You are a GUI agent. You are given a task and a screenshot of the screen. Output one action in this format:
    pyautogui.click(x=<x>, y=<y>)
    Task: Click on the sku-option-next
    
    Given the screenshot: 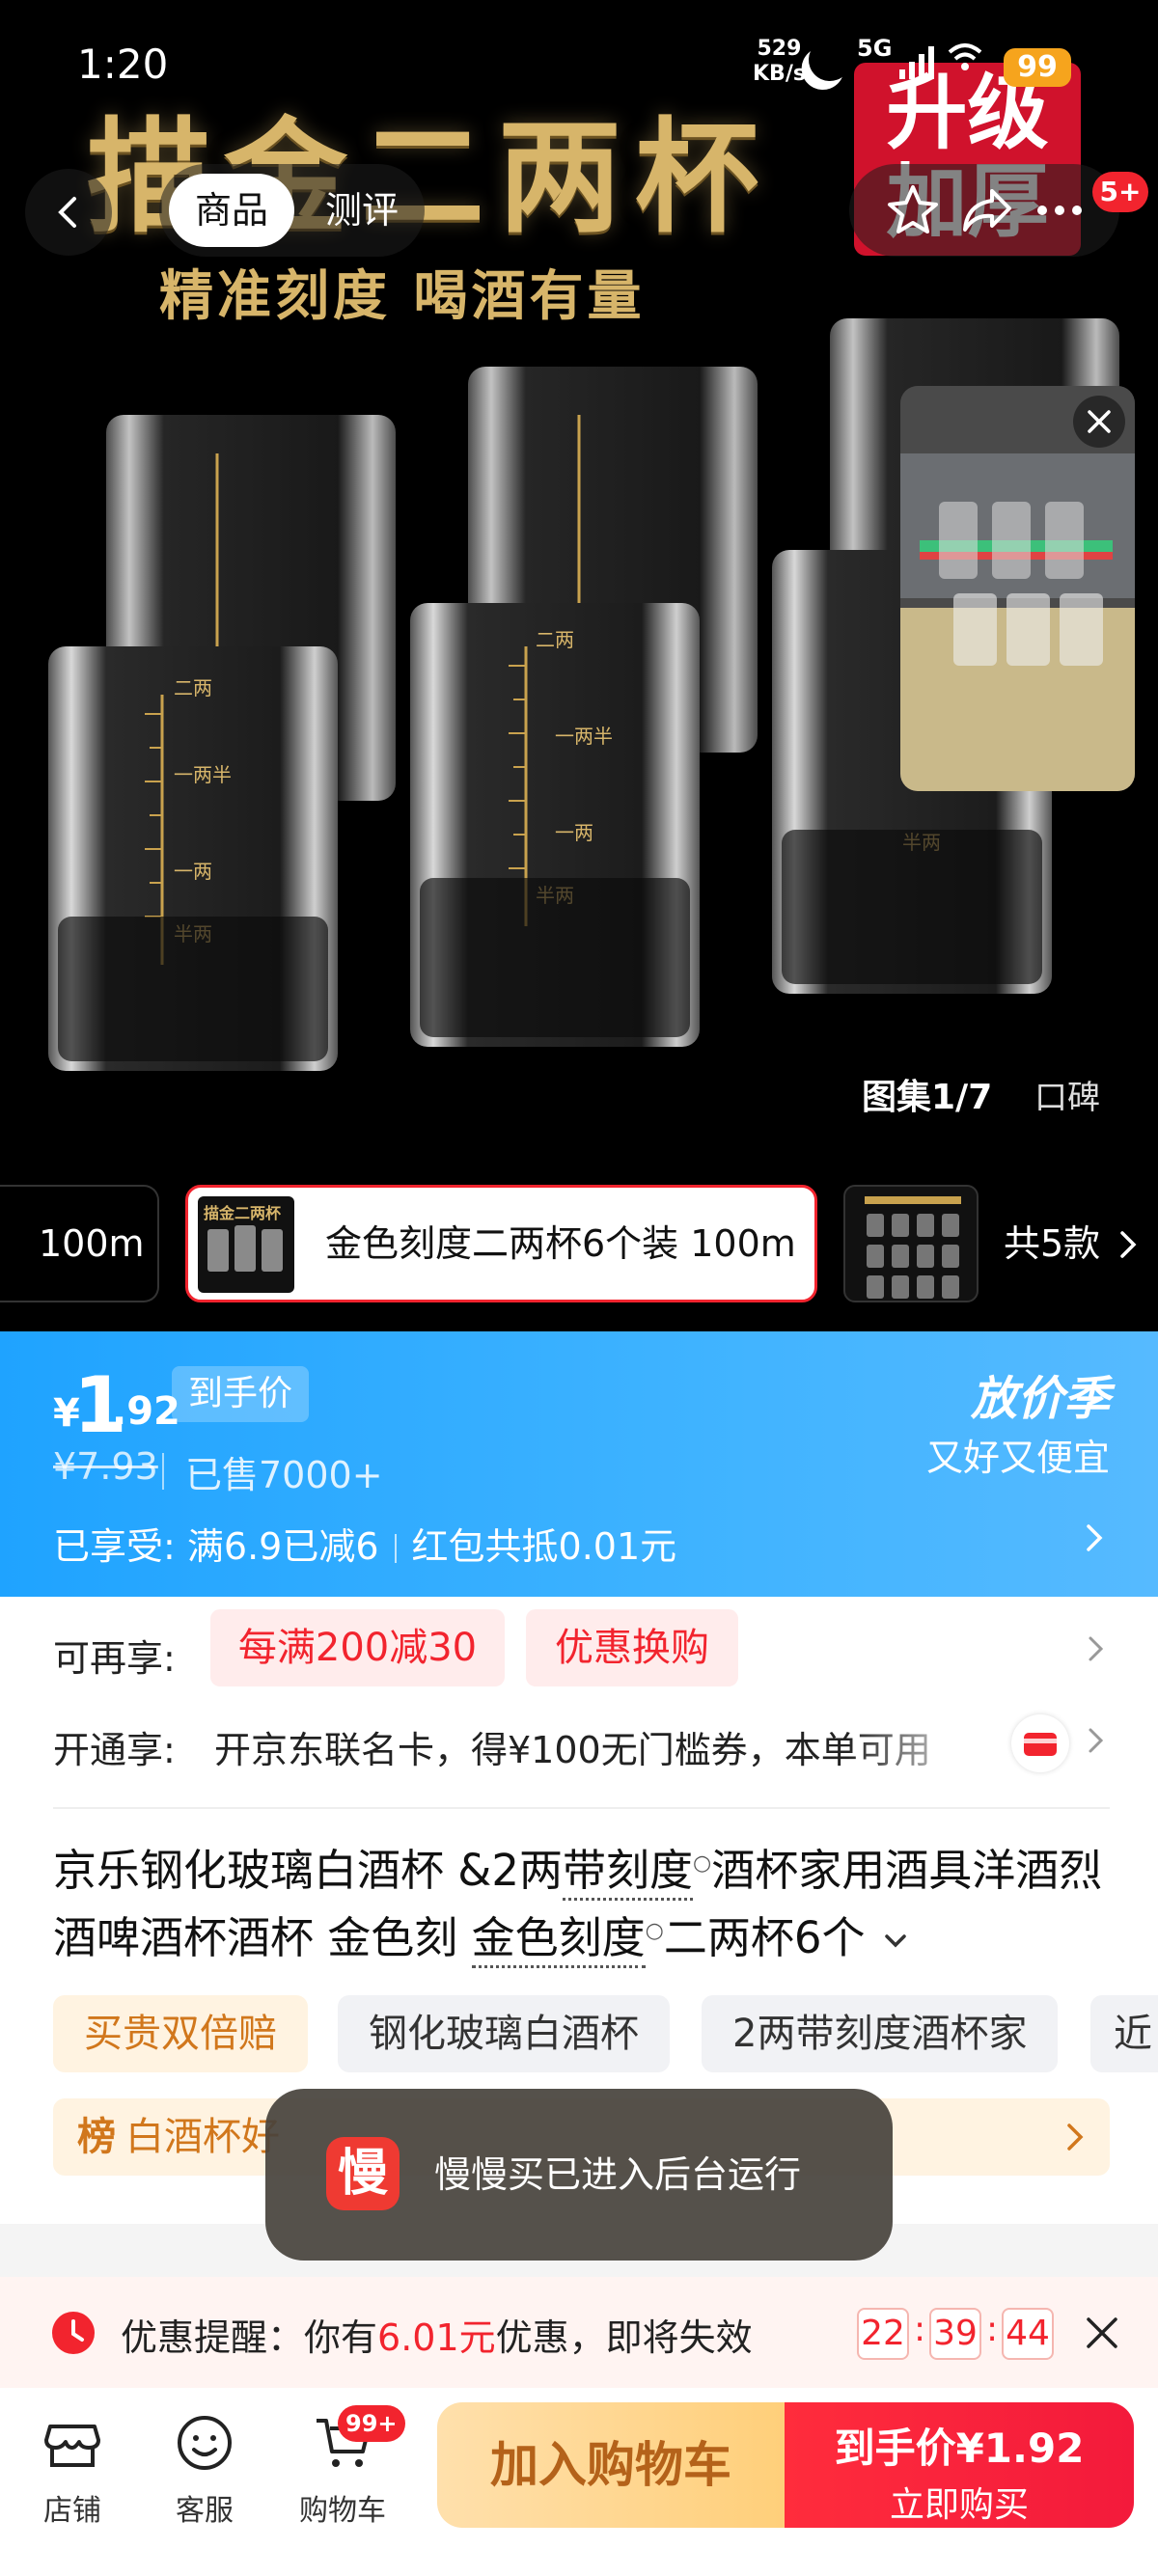 What is the action you would take?
    pyautogui.click(x=911, y=1243)
    